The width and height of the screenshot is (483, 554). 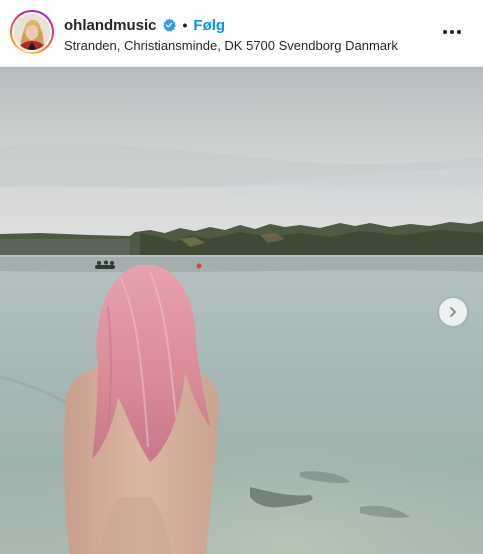 I want to click on verified-badge-icon, so click(x=169, y=25).